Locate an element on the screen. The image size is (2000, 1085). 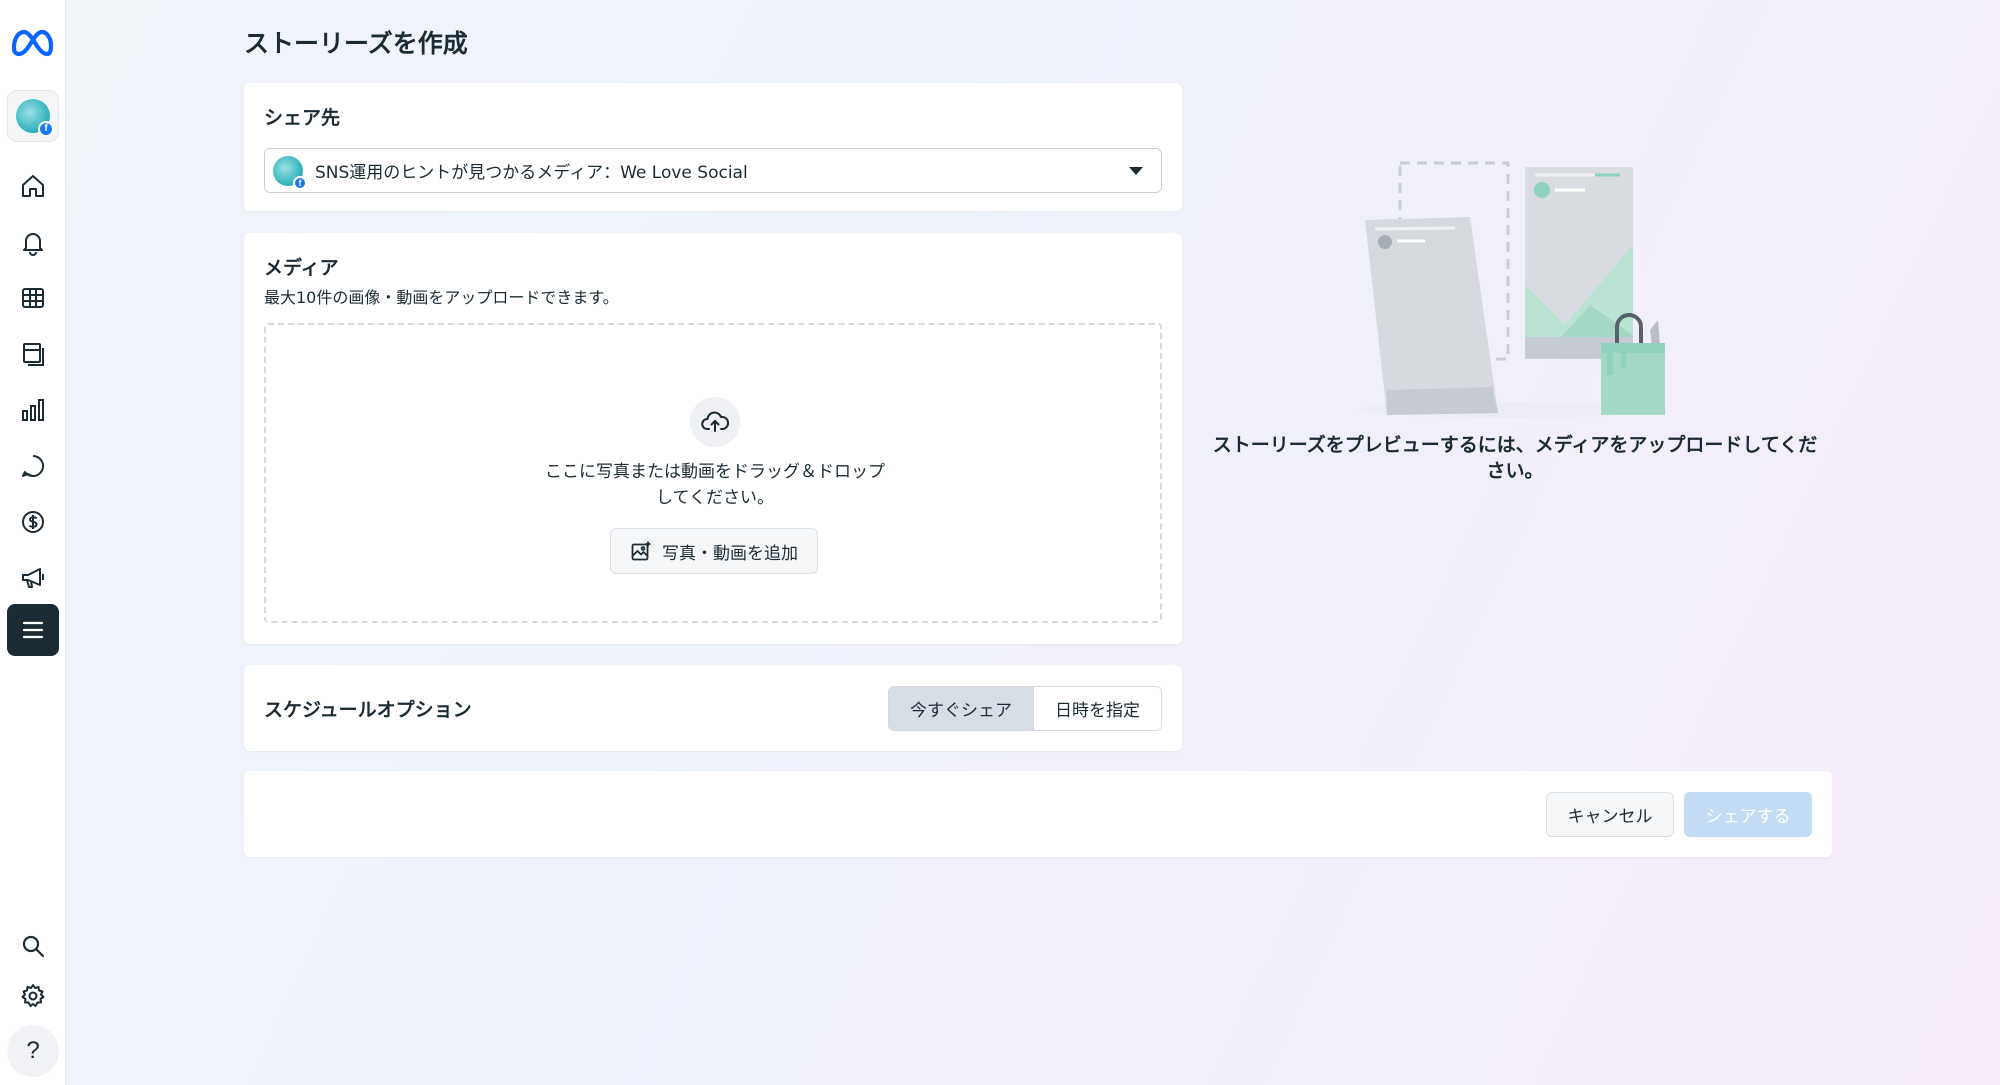
insights-icon is located at coordinates (33, 410).